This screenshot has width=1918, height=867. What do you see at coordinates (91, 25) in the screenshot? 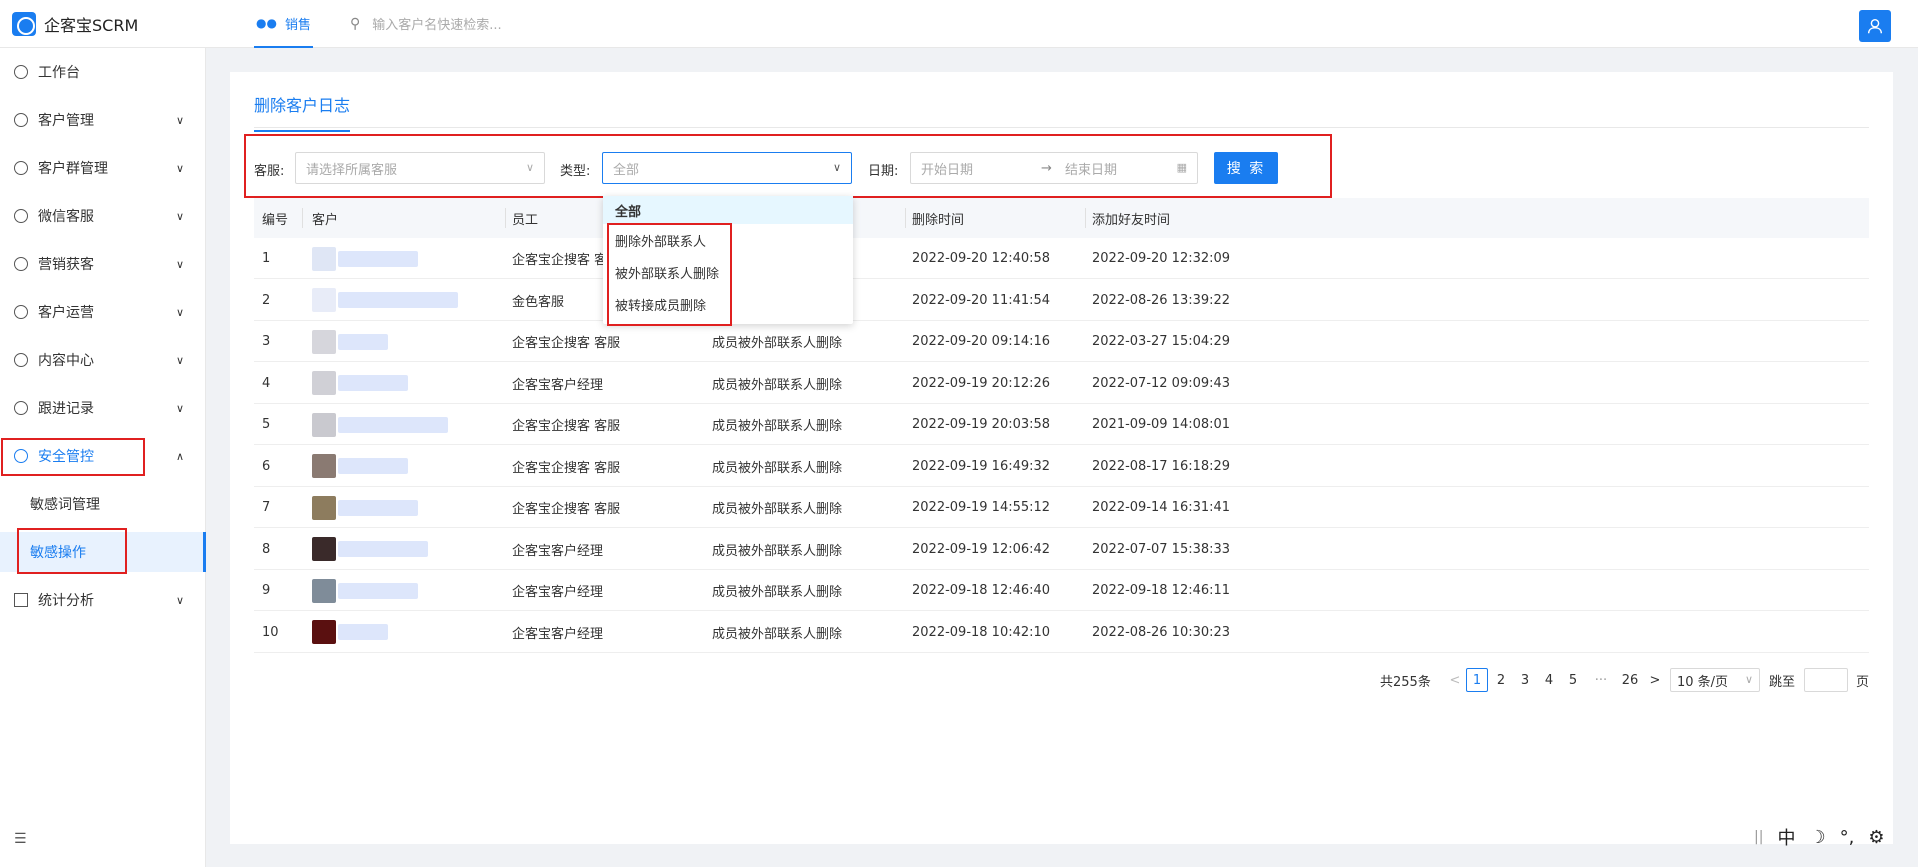
I see `app-name: 企客宝SCRM` at bounding box center [91, 25].